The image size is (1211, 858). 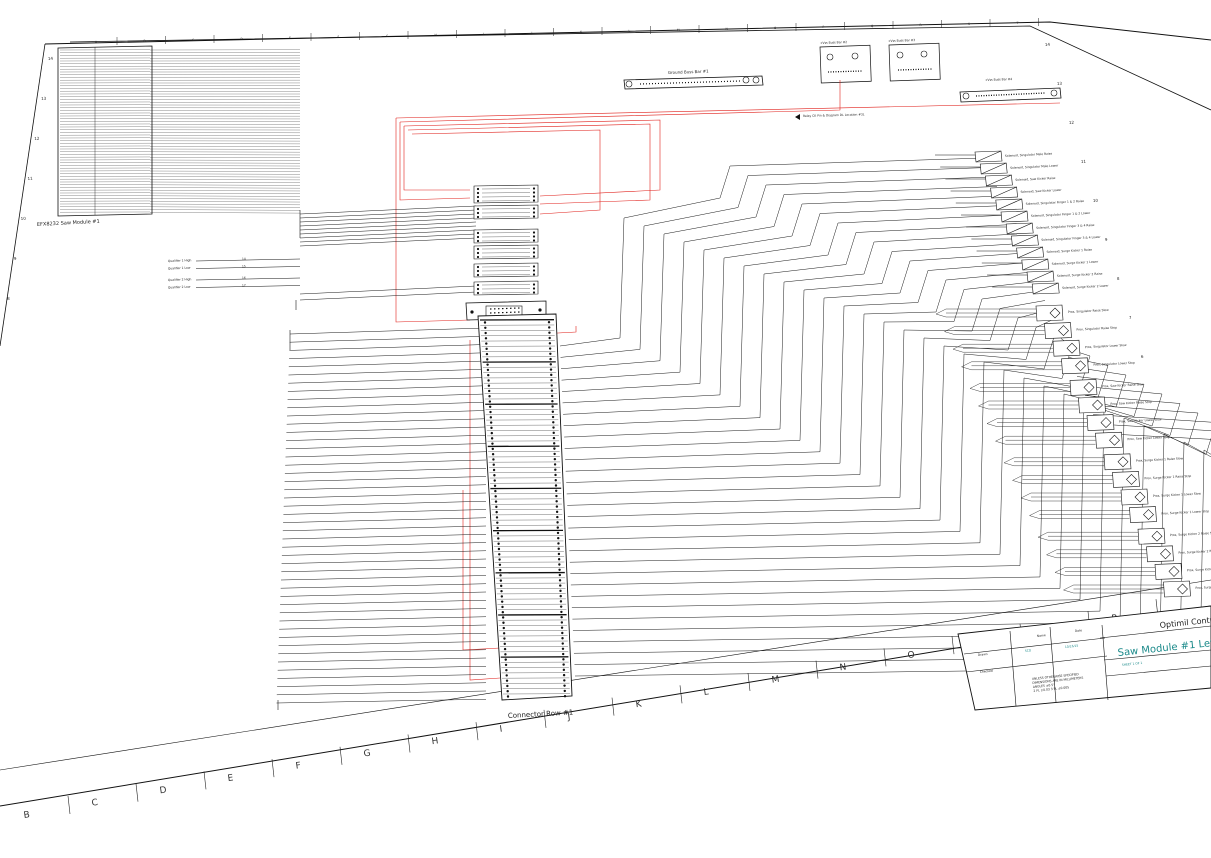 I want to click on relay-arrow-icon, so click(x=797, y=117).